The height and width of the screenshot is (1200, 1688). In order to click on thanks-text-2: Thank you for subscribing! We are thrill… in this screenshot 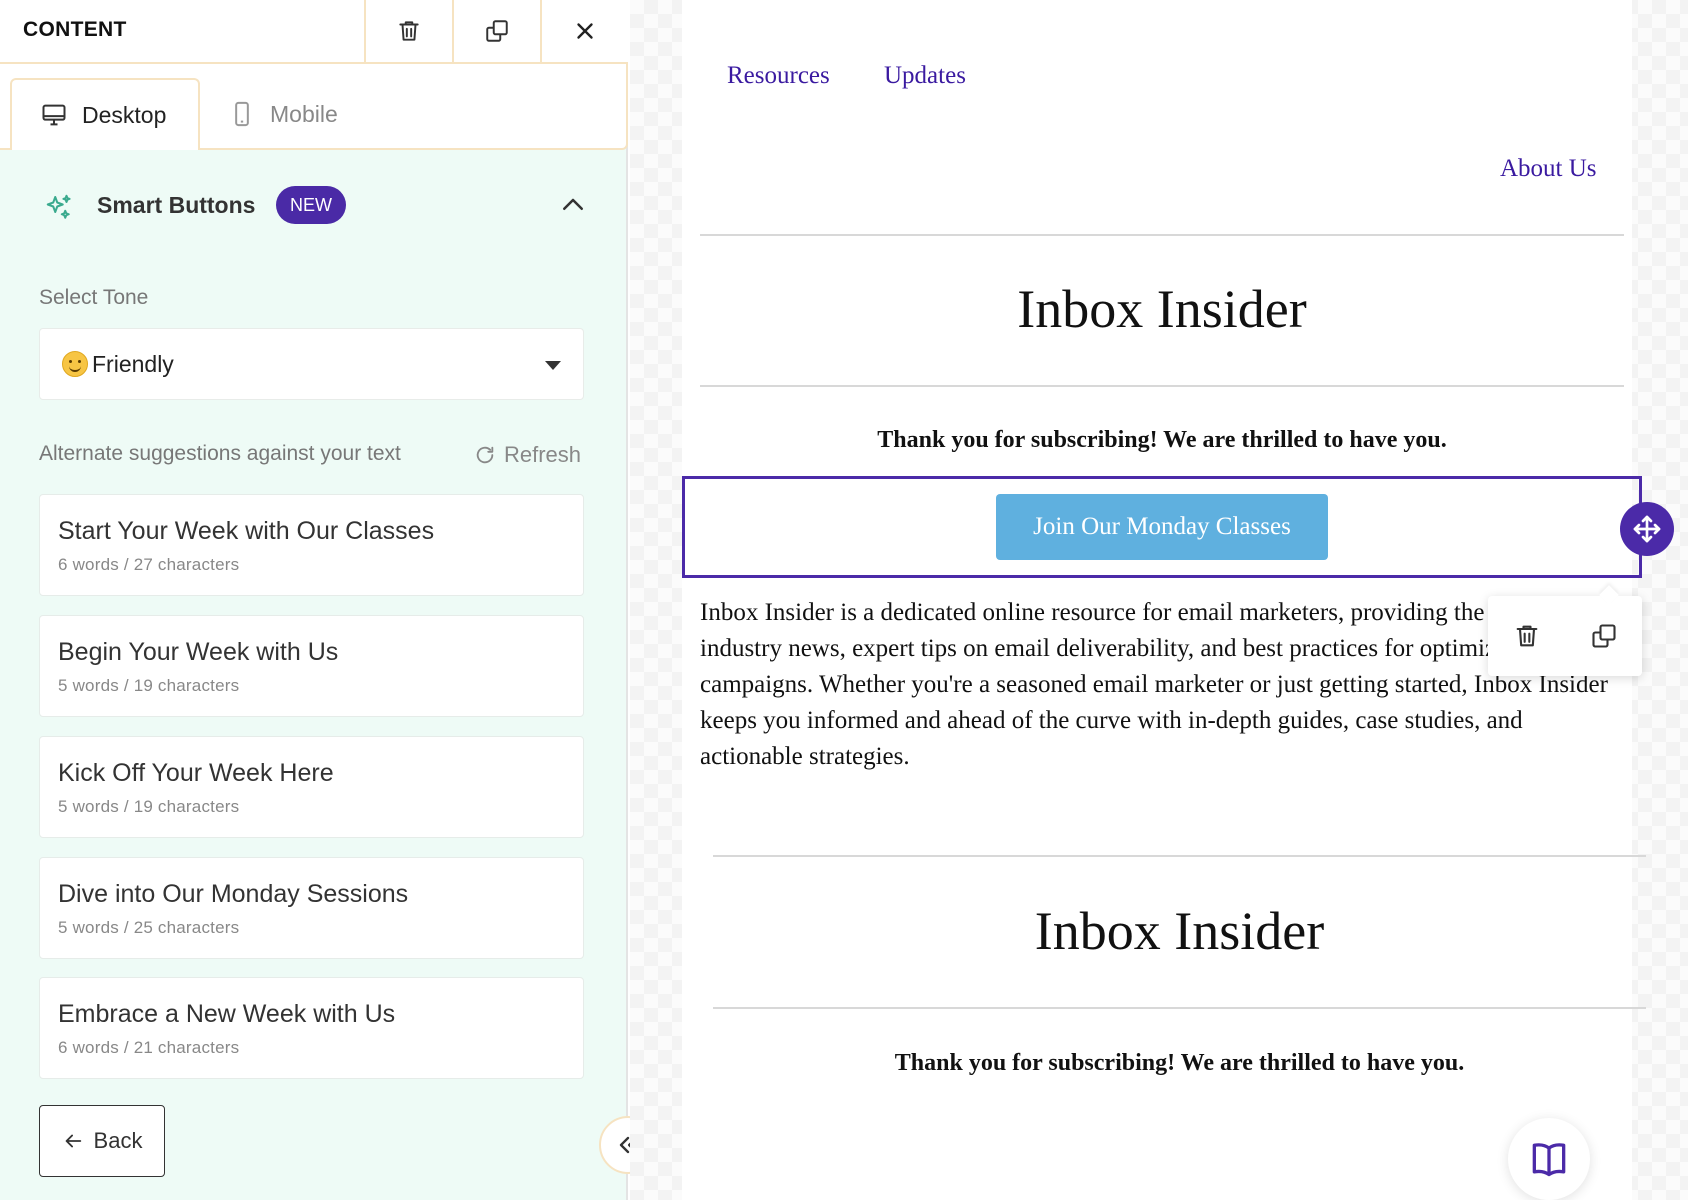, I will do `click(1179, 1063)`.